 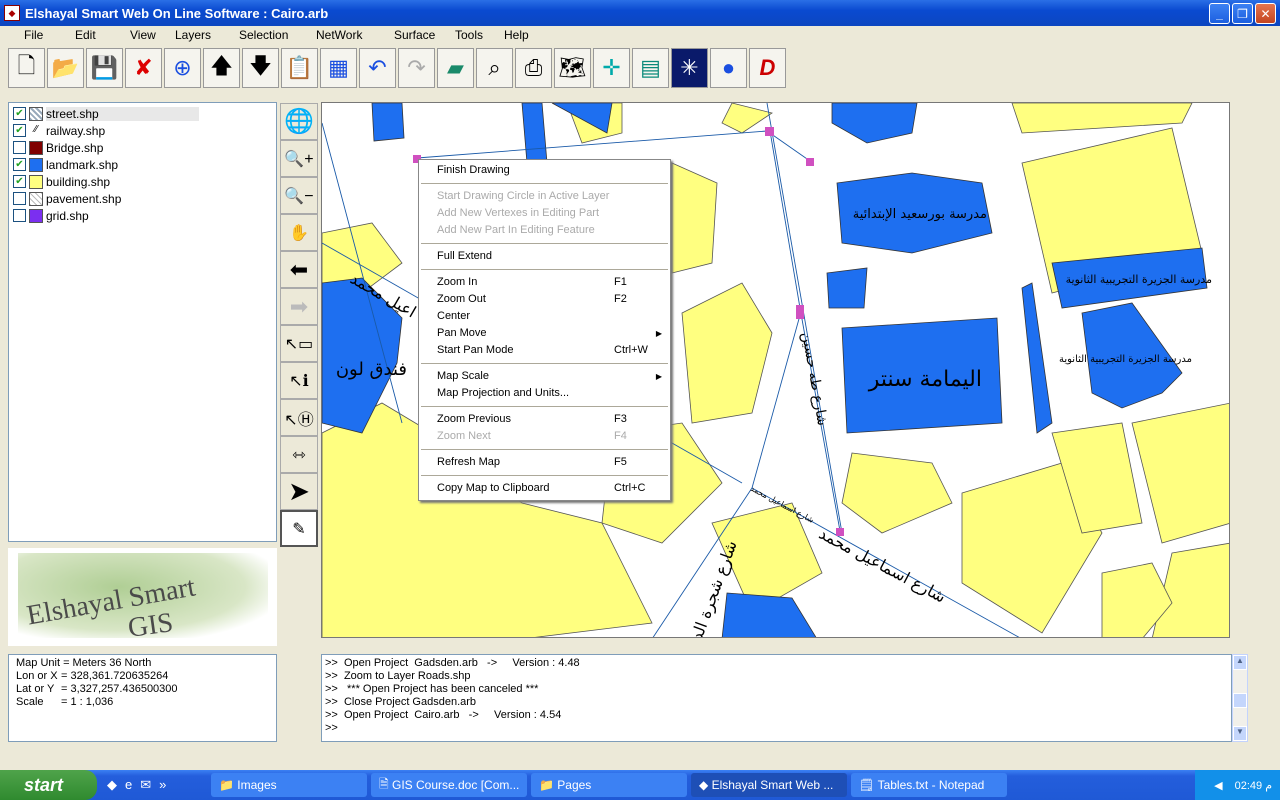 I want to click on measure-icon: ⇿, so click(x=299, y=454).